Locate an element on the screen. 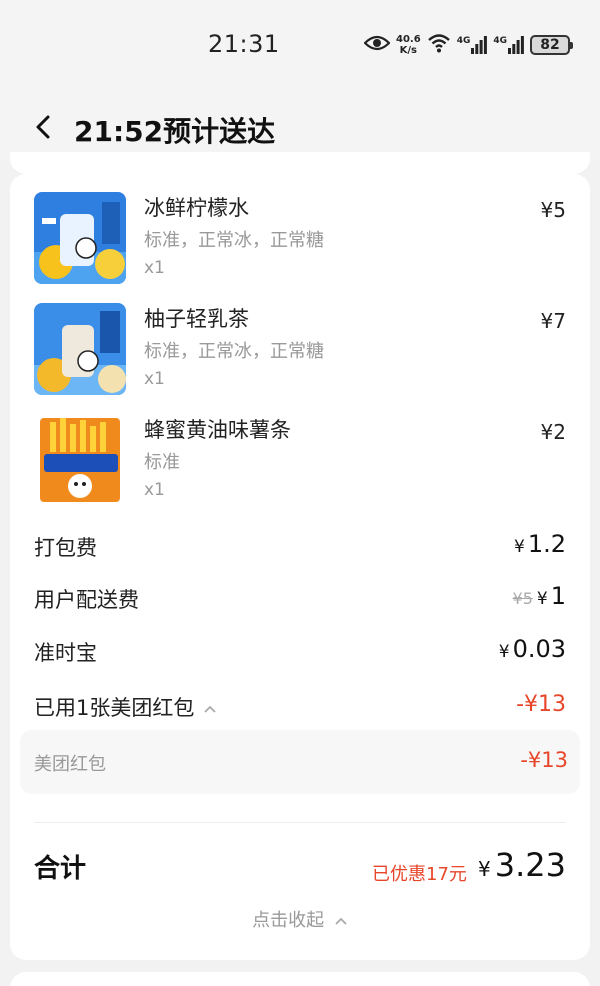 Image resolution: width=600 pixels, height=986 pixels. coupon-toggle-row: 已用1张美团红包 -¥13 is located at coordinates (300, 707).